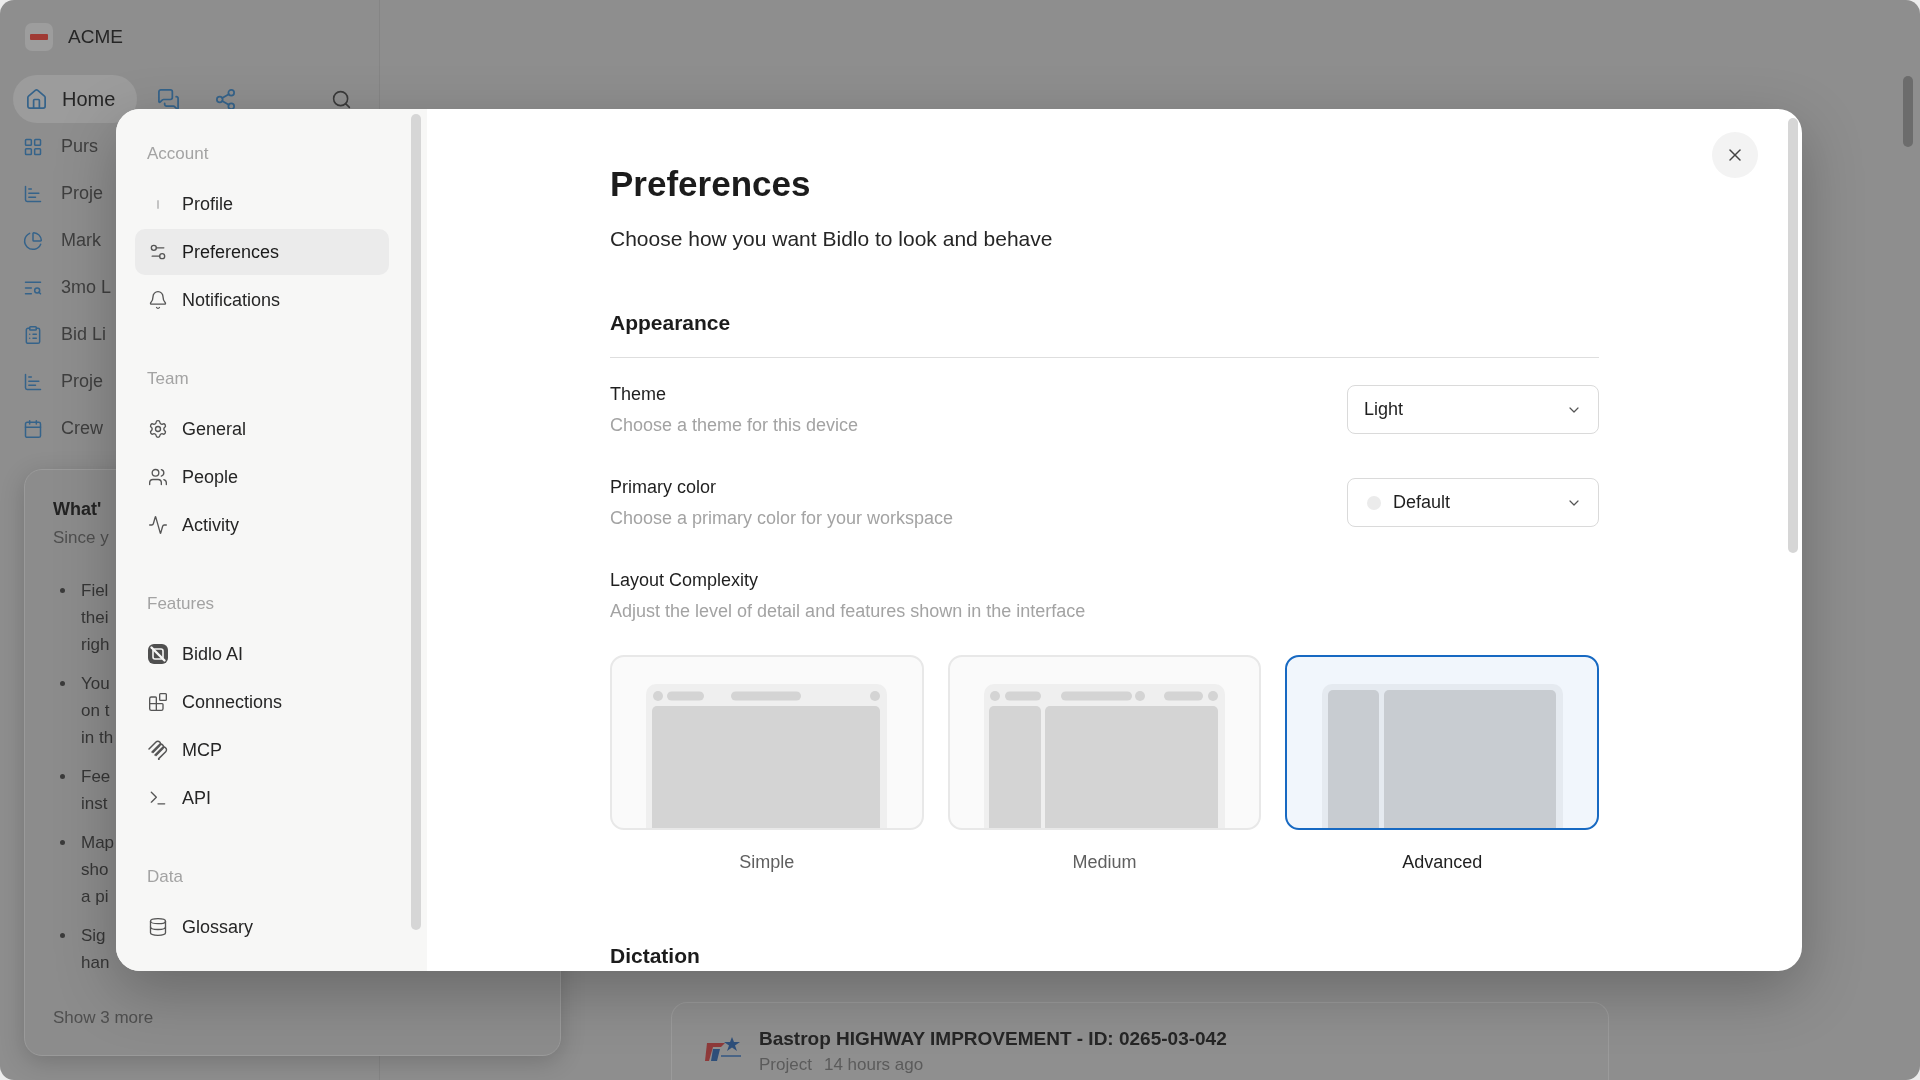  Describe the element at coordinates (710, 184) in the screenshot. I see `page-title: Preferences` at that location.